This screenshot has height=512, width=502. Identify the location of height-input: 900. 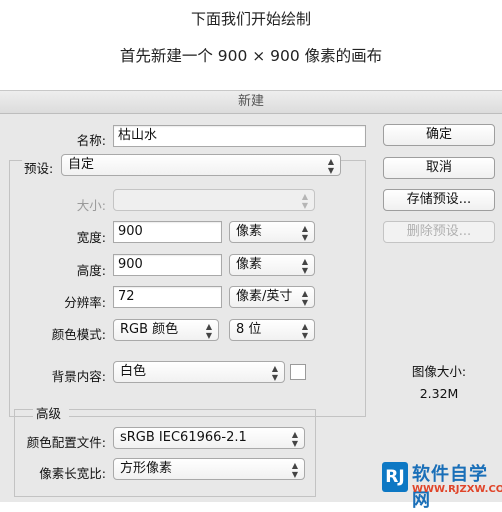
(167, 265).